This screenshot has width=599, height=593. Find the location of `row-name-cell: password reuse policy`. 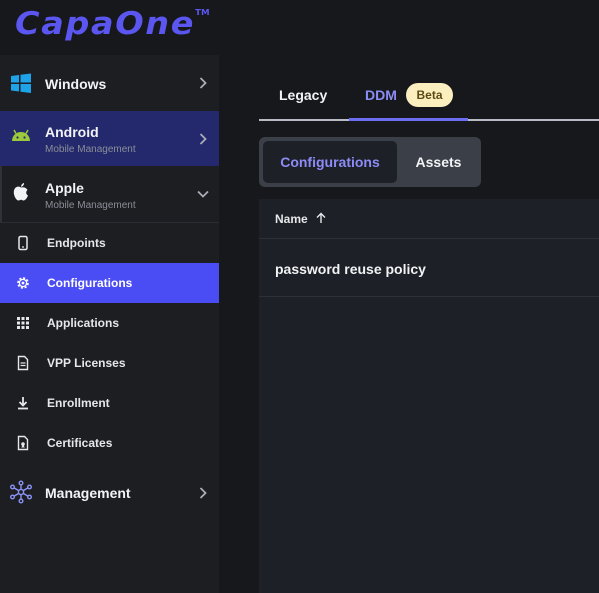

row-name-cell: password reuse policy is located at coordinates (350, 269).